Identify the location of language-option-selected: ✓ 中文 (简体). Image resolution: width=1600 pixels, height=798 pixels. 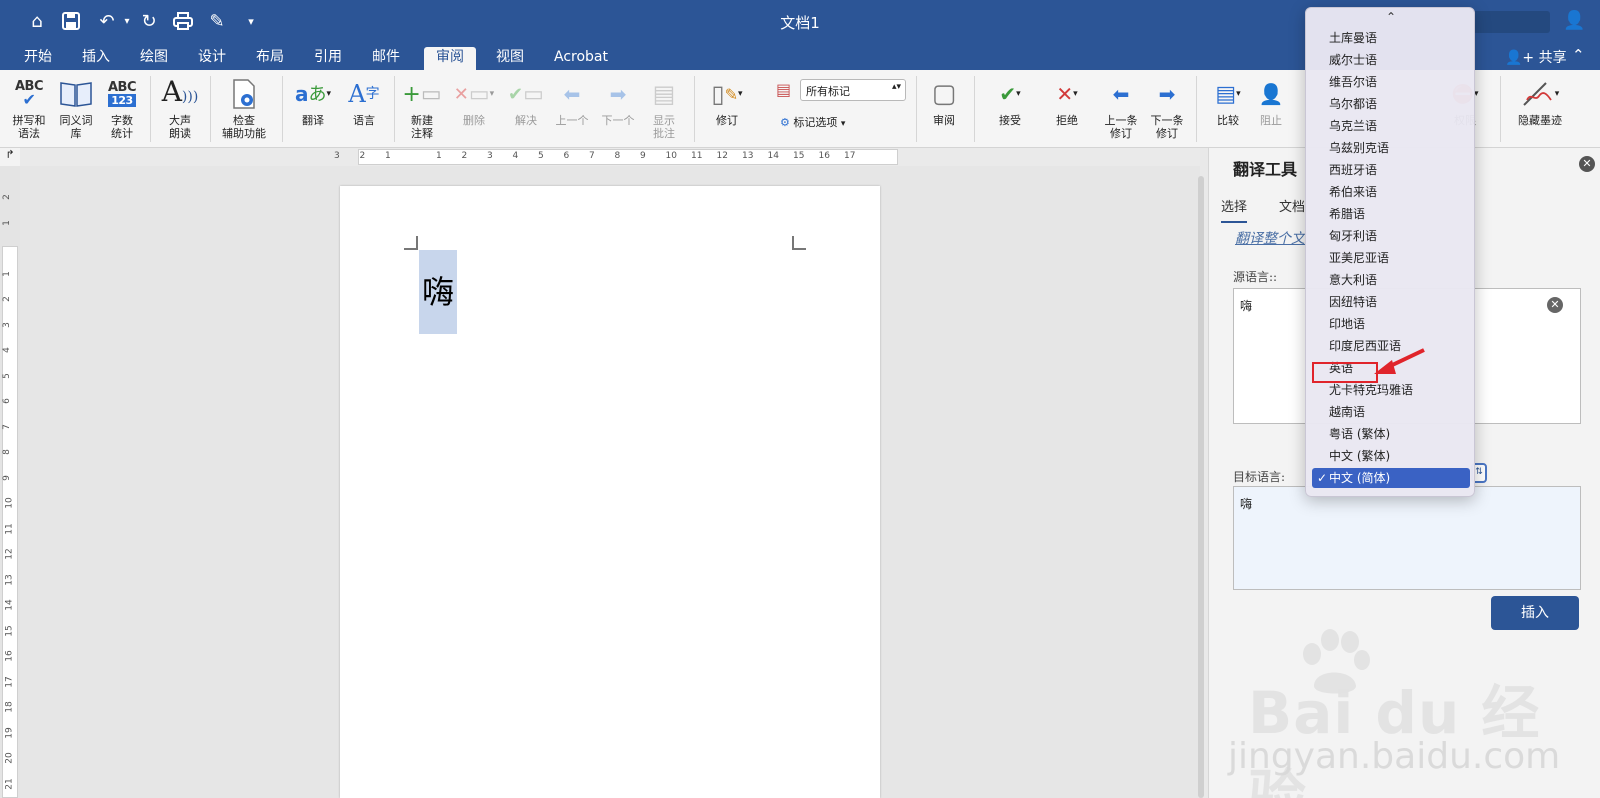
(1391, 478).